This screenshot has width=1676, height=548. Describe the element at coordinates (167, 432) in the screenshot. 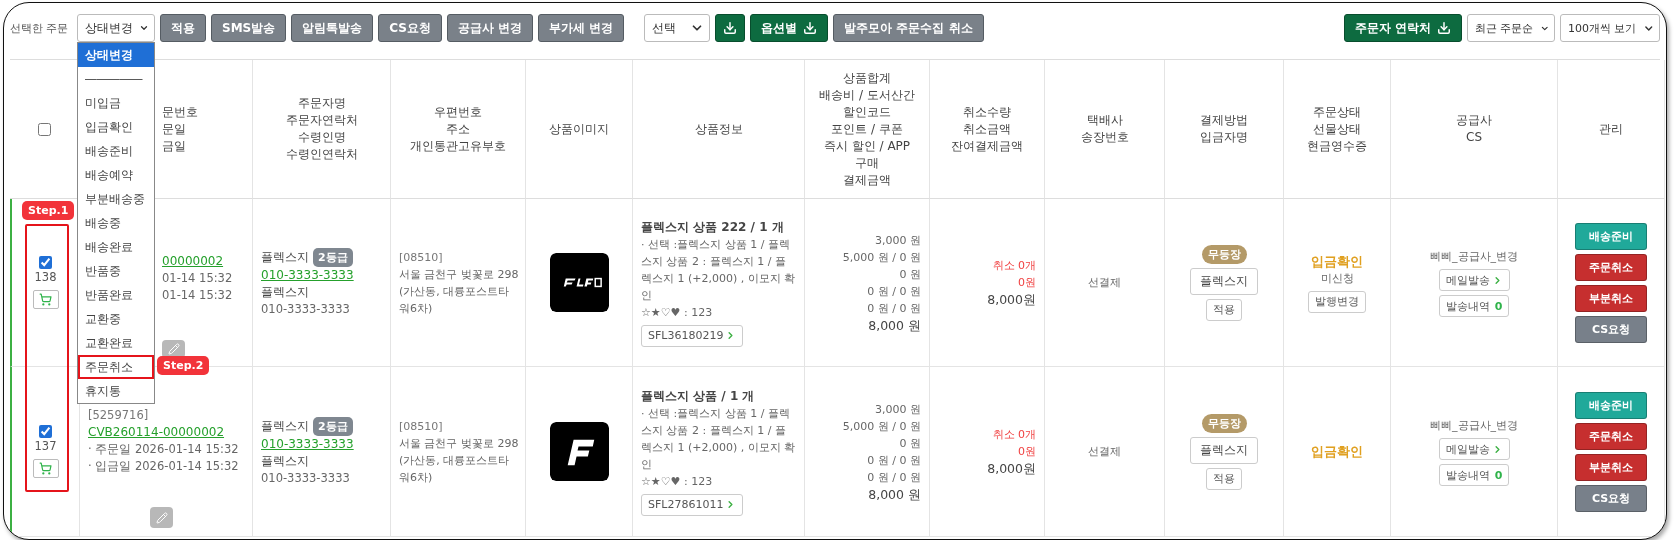

I see `order-number-link: CVB260114-00000002` at that location.